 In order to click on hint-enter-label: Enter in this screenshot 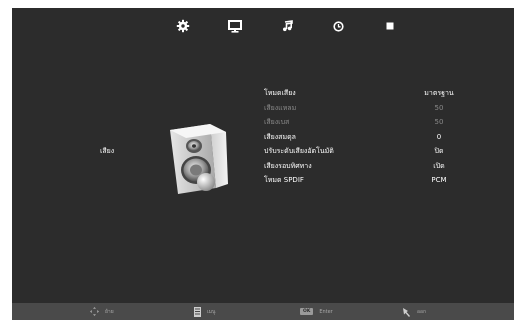, I will do `click(326, 311)`.